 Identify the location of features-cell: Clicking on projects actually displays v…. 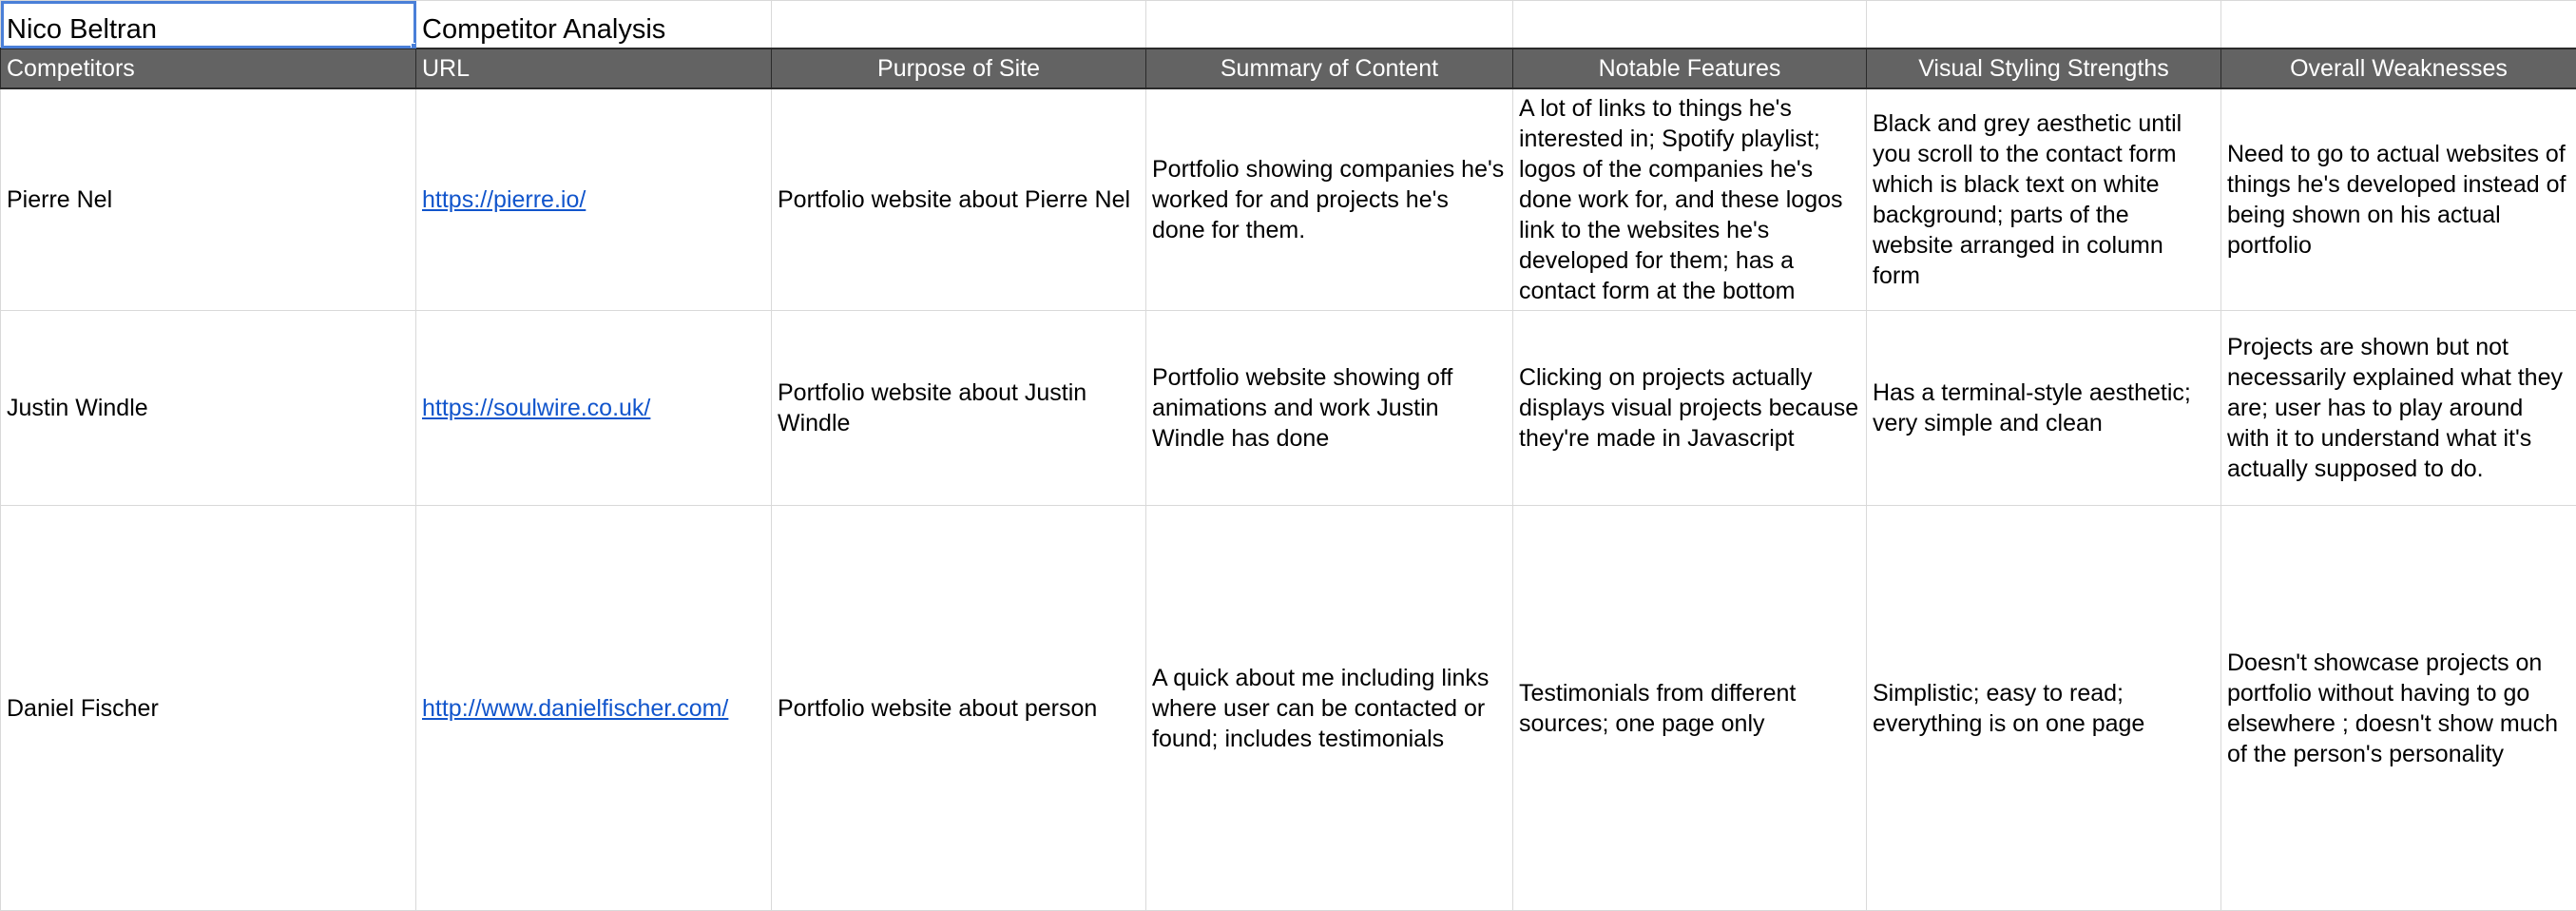
(1690, 408).